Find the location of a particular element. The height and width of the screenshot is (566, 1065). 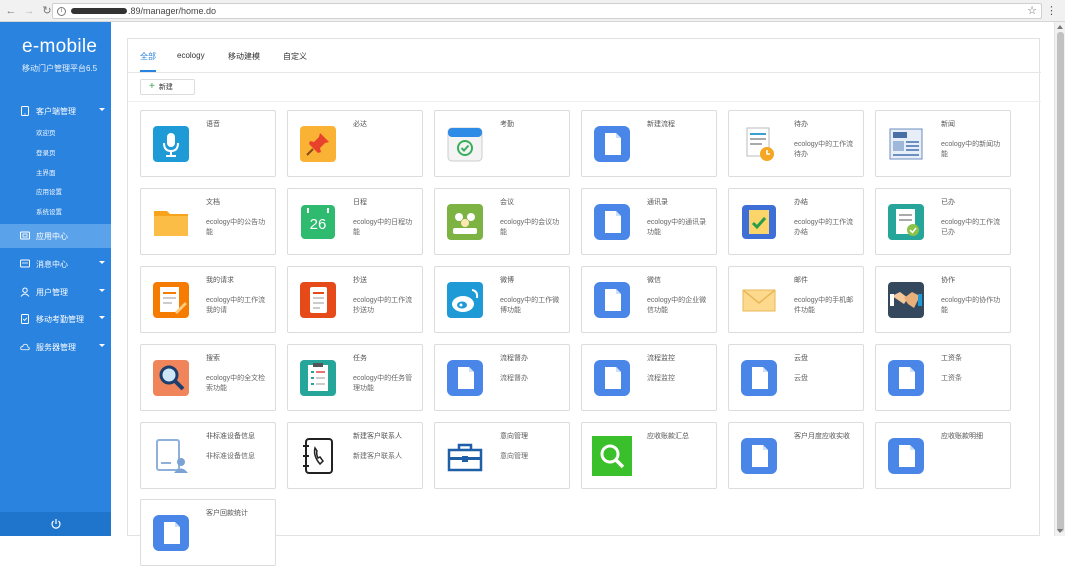

app-card-title: 流程督办 is located at coordinates (514, 358).